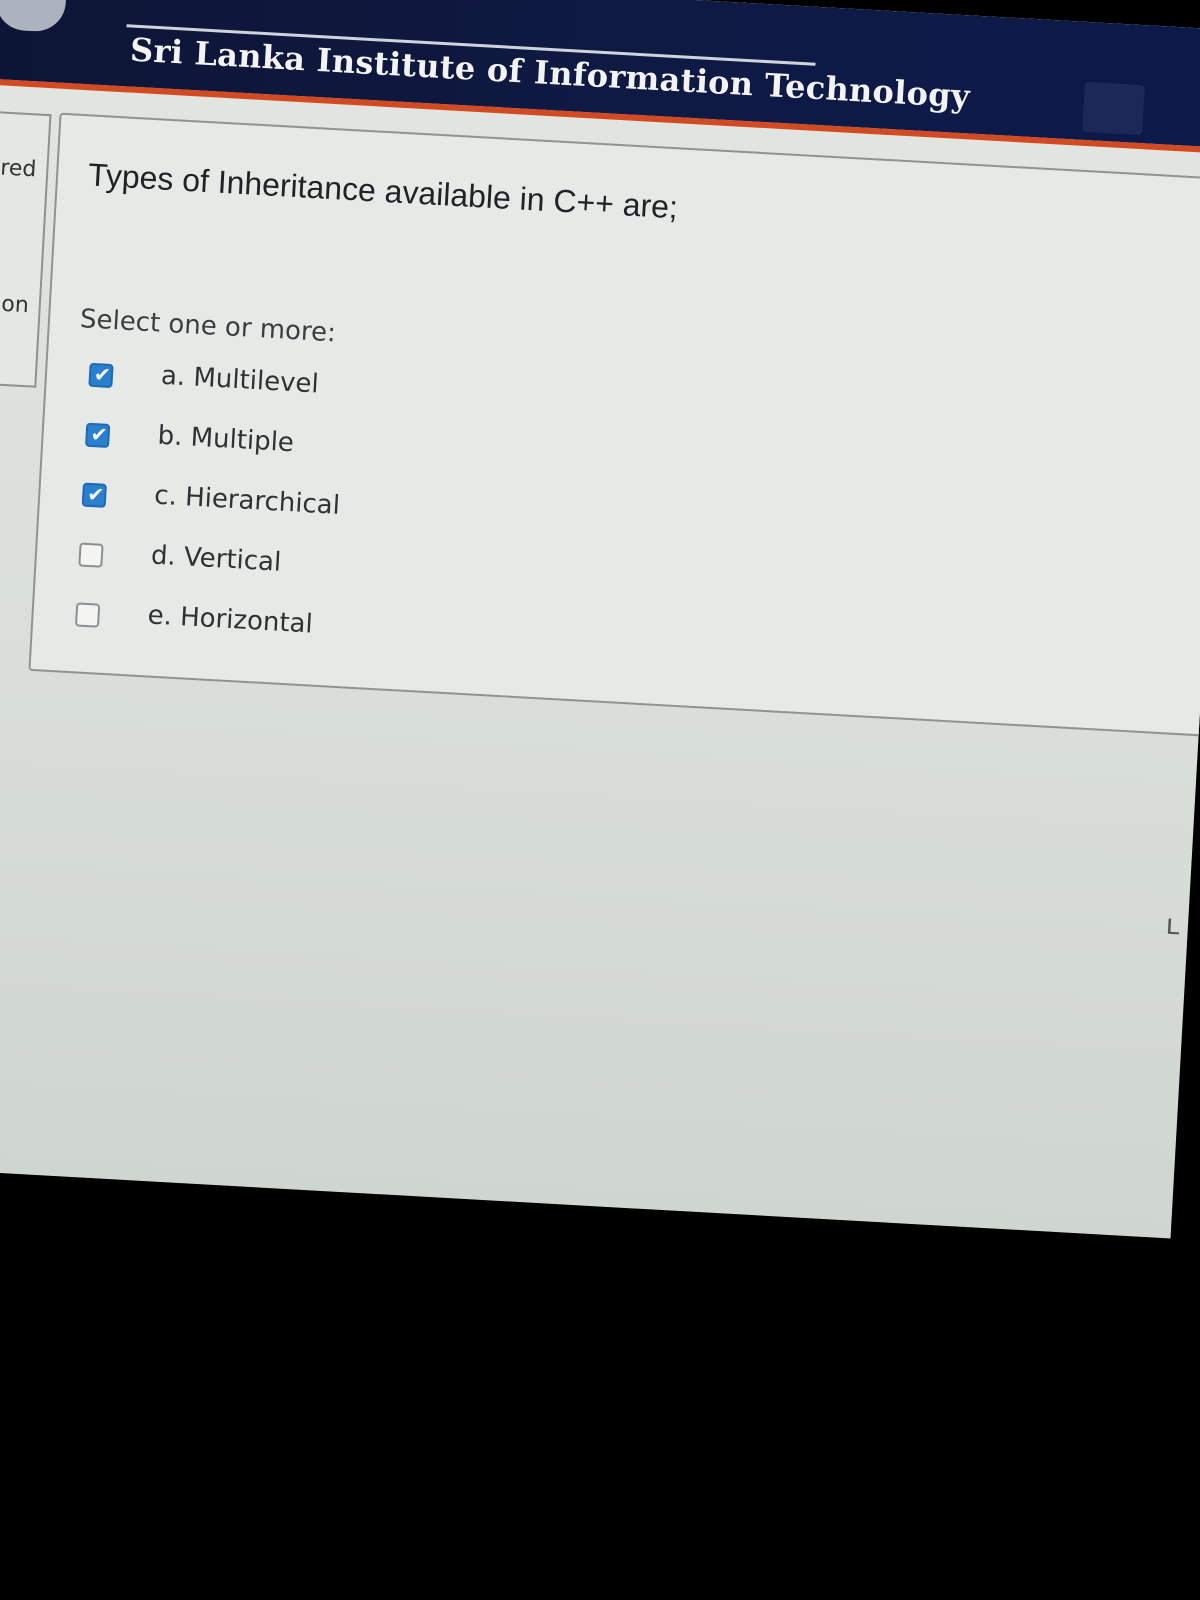 The height and width of the screenshot is (1600, 1200). I want to click on option-a-checkbox: ✔, so click(101, 375).